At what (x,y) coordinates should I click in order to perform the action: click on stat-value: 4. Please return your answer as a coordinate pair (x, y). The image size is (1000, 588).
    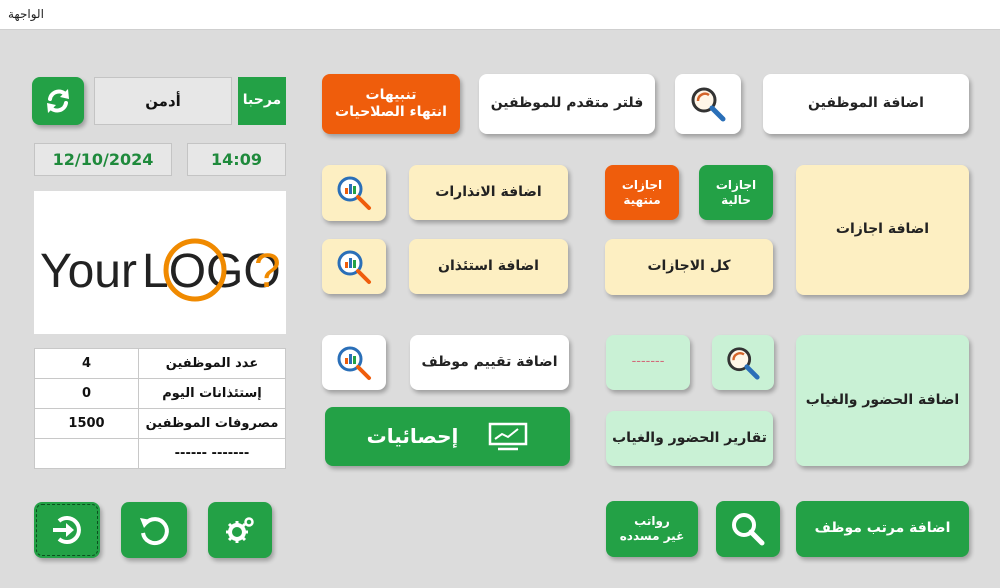
    Looking at the image, I should click on (86, 363).